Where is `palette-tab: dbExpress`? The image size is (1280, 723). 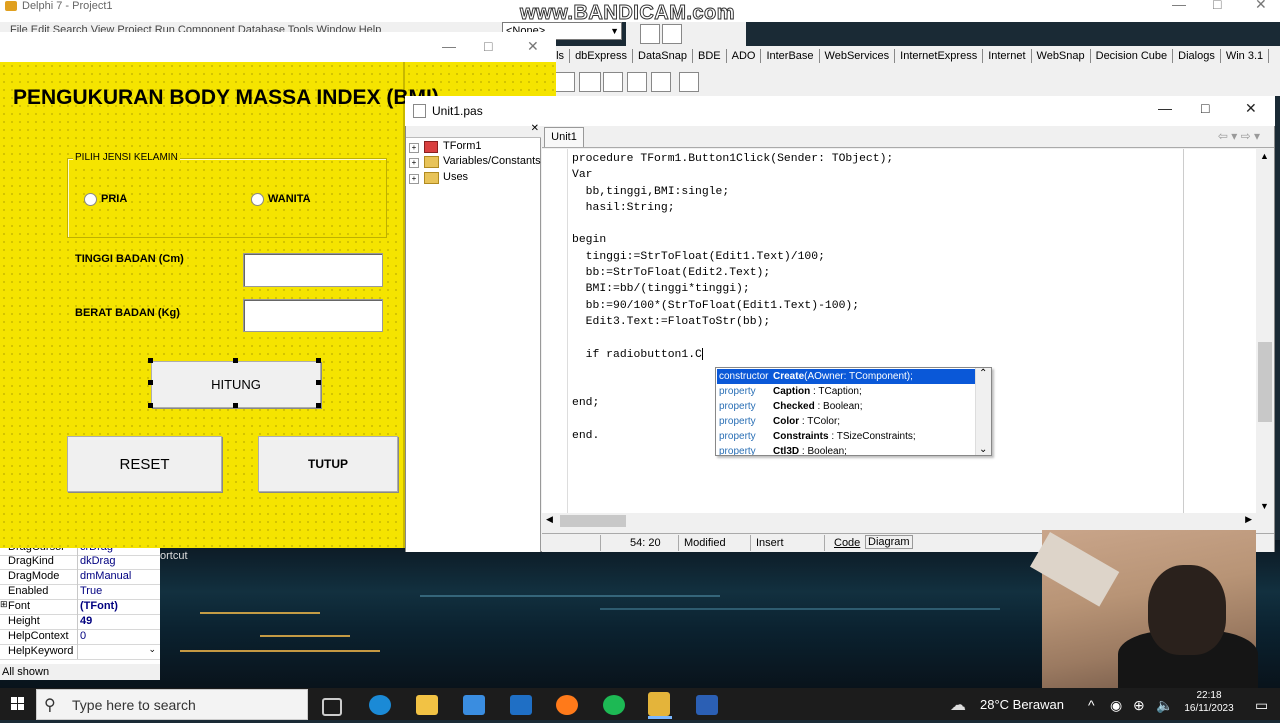 palette-tab: dbExpress is located at coordinates (602, 56).